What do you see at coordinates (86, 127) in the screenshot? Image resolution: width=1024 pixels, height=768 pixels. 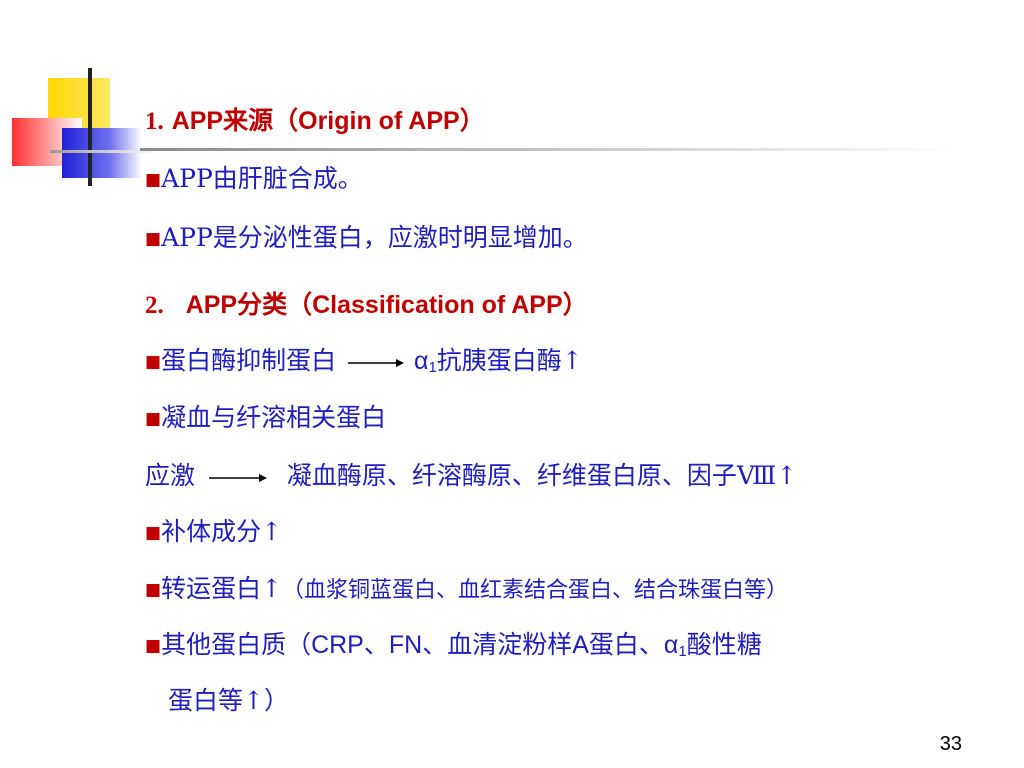 I see `corner-decoration` at bounding box center [86, 127].